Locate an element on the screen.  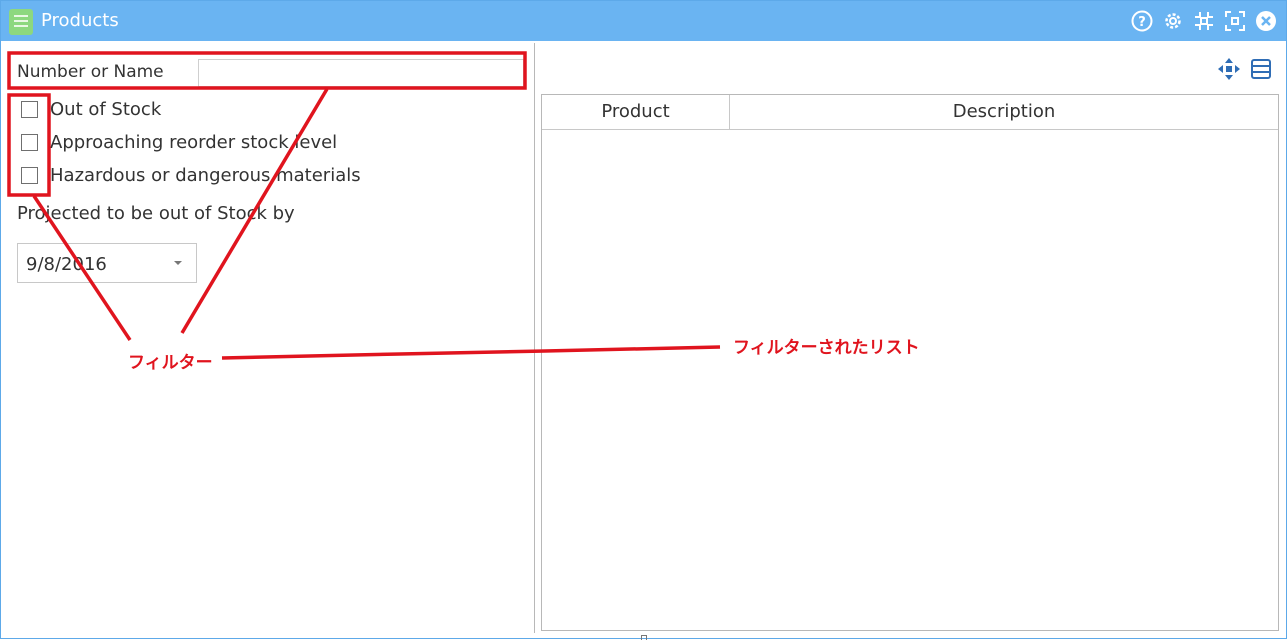
checkbox-label: Approaching reorder stock level is located at coordinates (194, 142).